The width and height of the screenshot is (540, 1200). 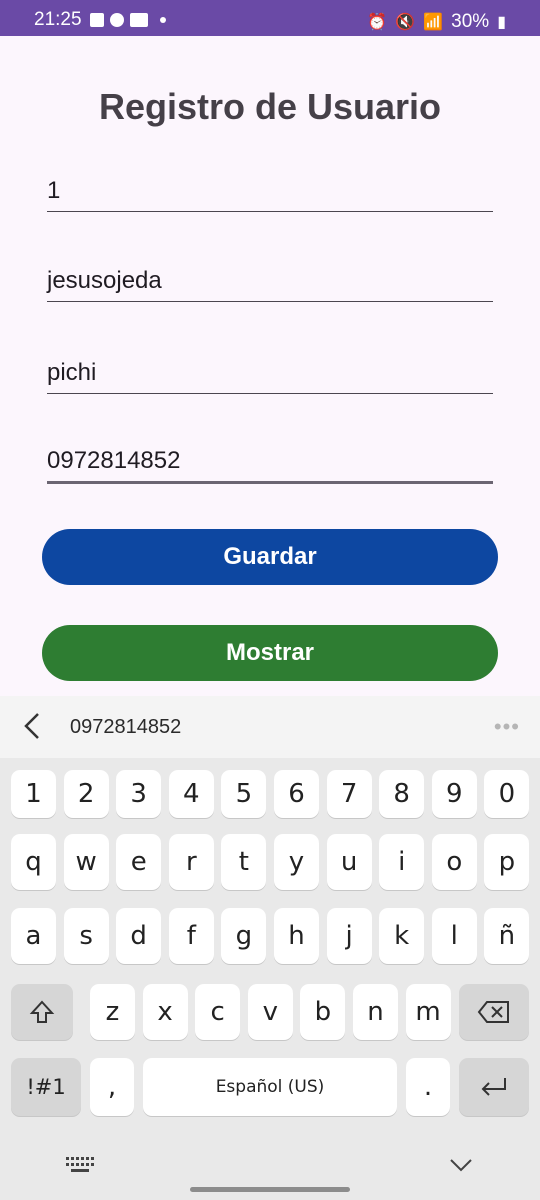 I want to click on key-z: z, so click(x=112, y=1012).